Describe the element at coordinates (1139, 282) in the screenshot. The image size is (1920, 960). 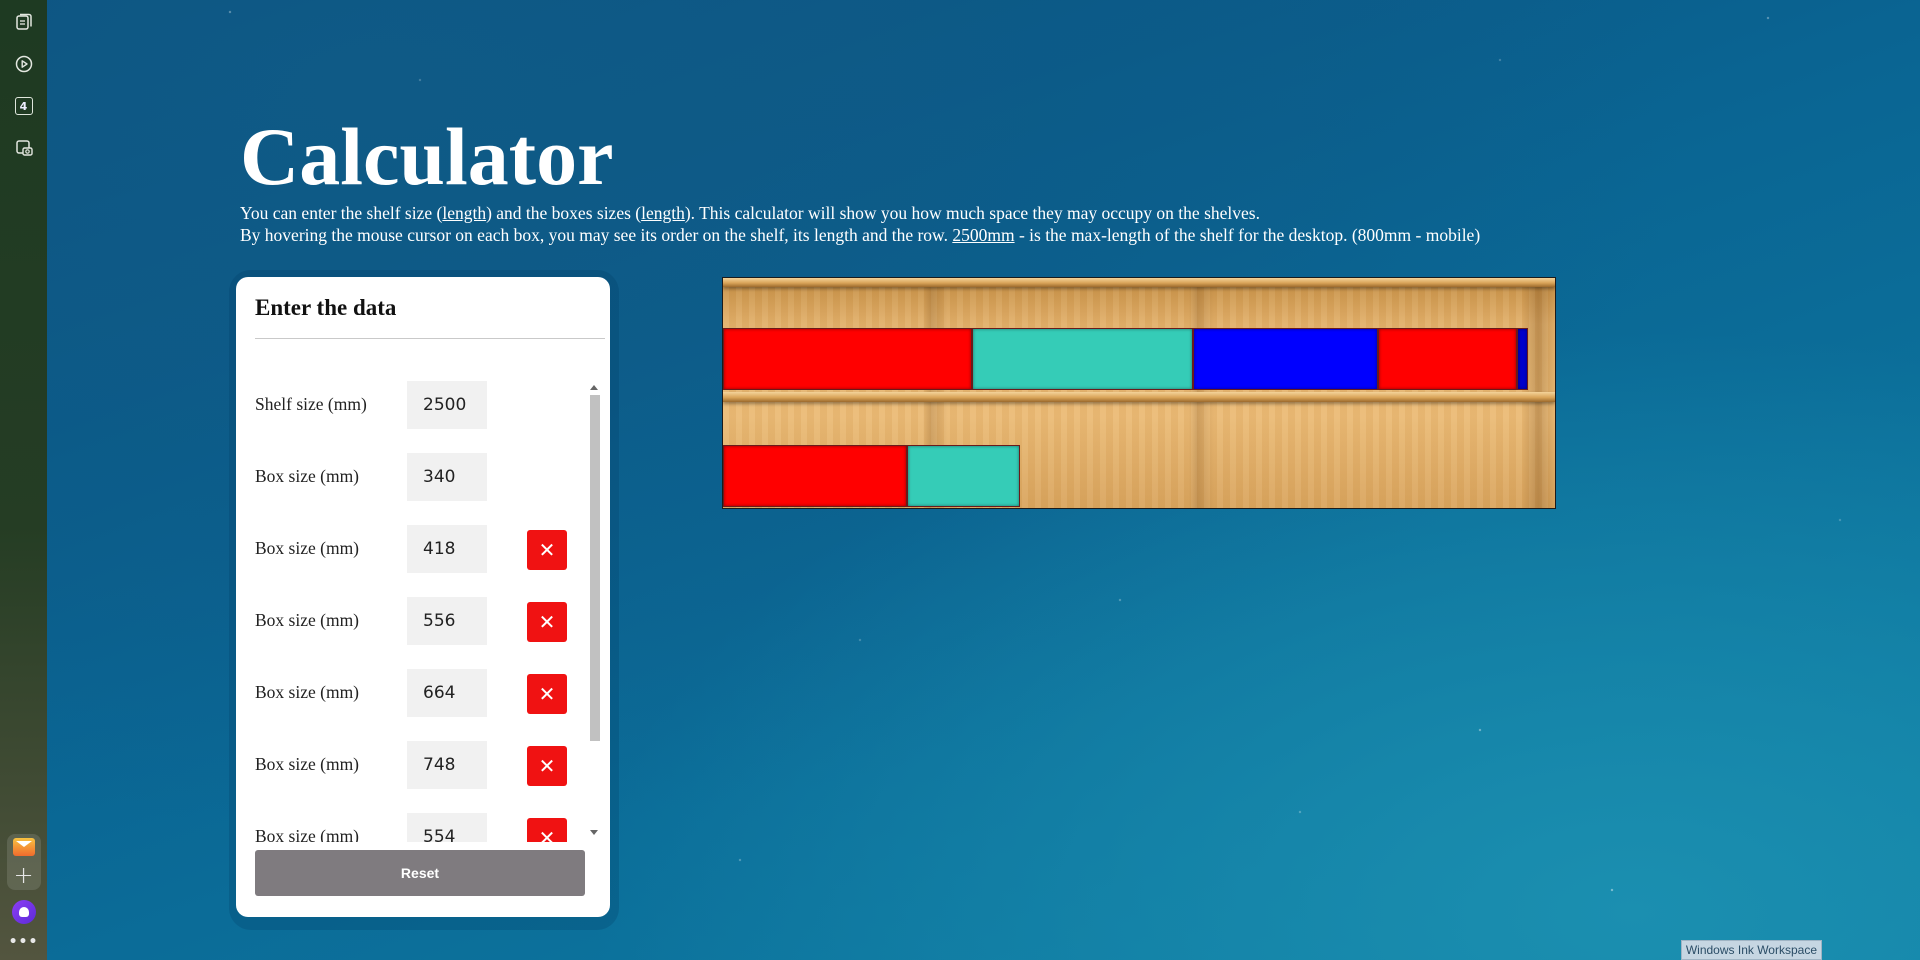
I see `shelf-top-plank` at that location.